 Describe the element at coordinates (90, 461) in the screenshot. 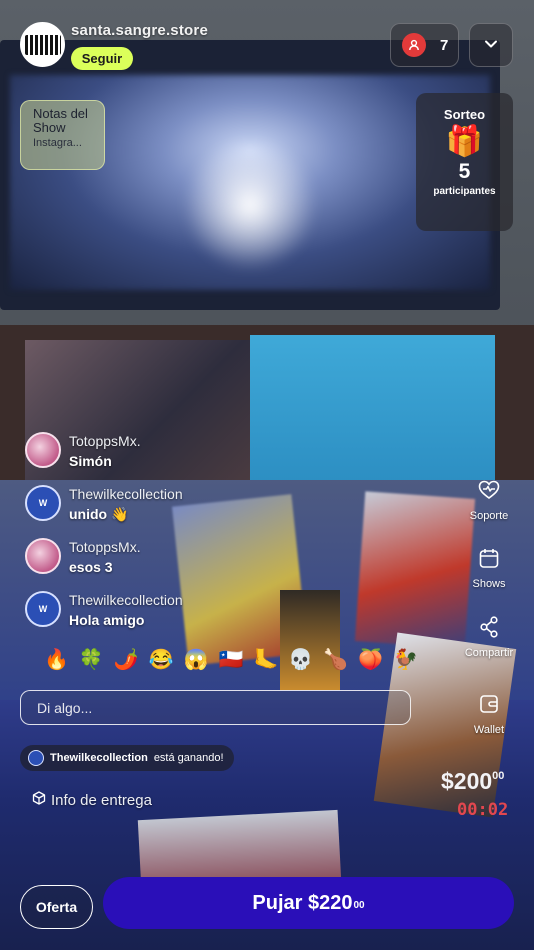

I see `chat-text: Simón` at that location.